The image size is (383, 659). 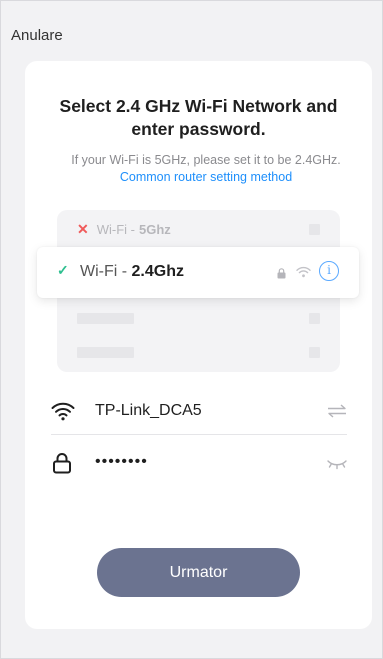 I want to click on network-row-5g: ✕ Wi-Fi - 5Ghz, so click(x=124, y=229).